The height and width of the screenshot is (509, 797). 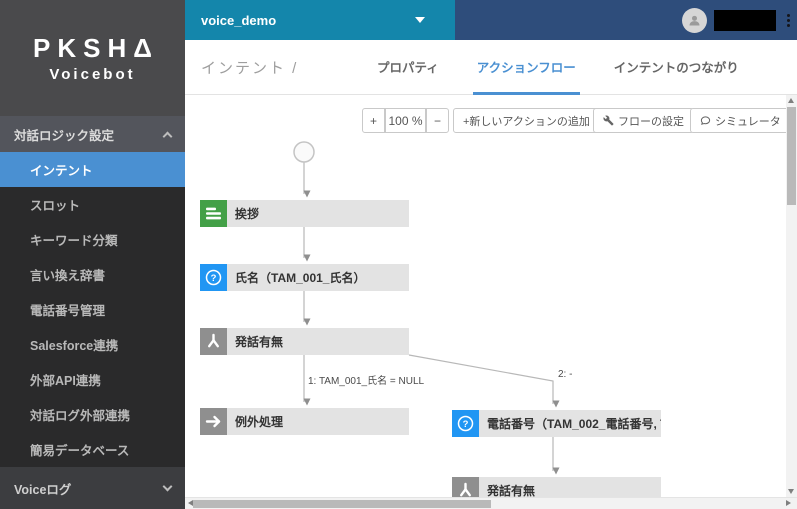 What do you see at coordinates (92, 74) in the screenshot?
I see `logo-subtext: Voicebot` at bounding box center [92, 74].